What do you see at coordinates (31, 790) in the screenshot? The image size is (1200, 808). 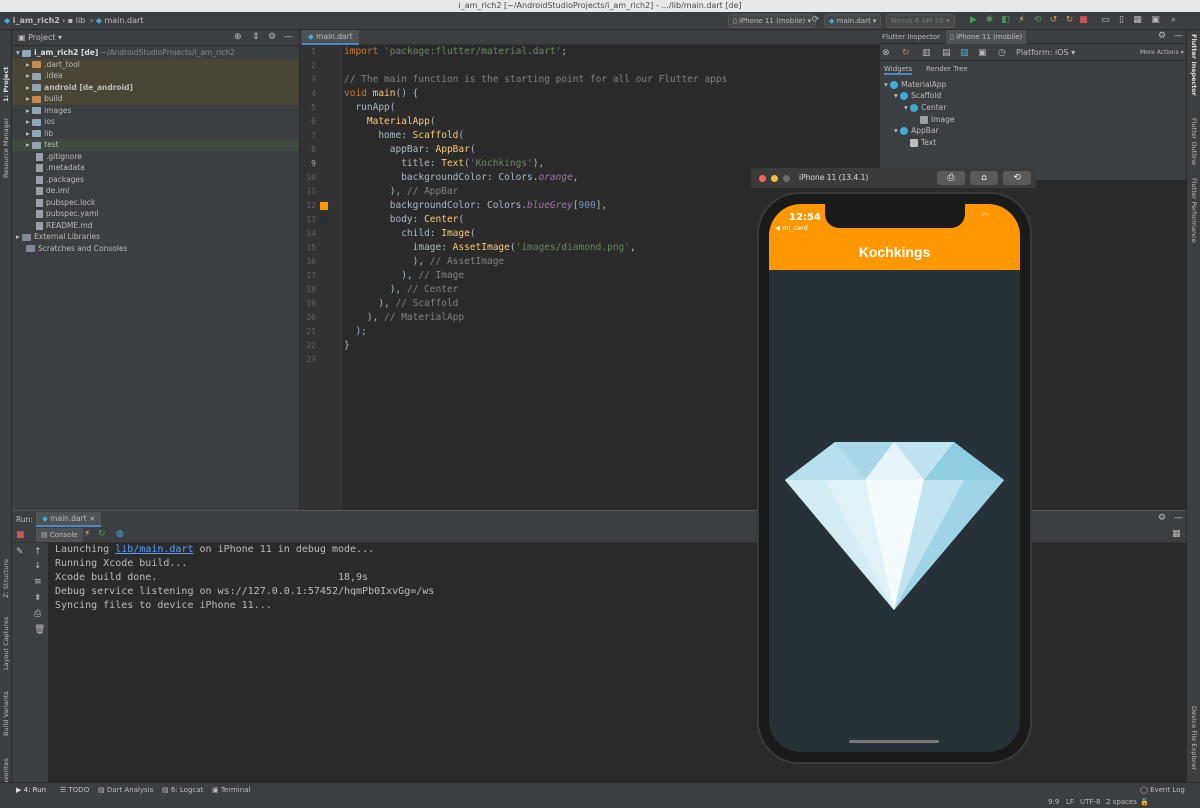 I see `tab-run: ▶ 4: Run` at bounding box center [31, 790].